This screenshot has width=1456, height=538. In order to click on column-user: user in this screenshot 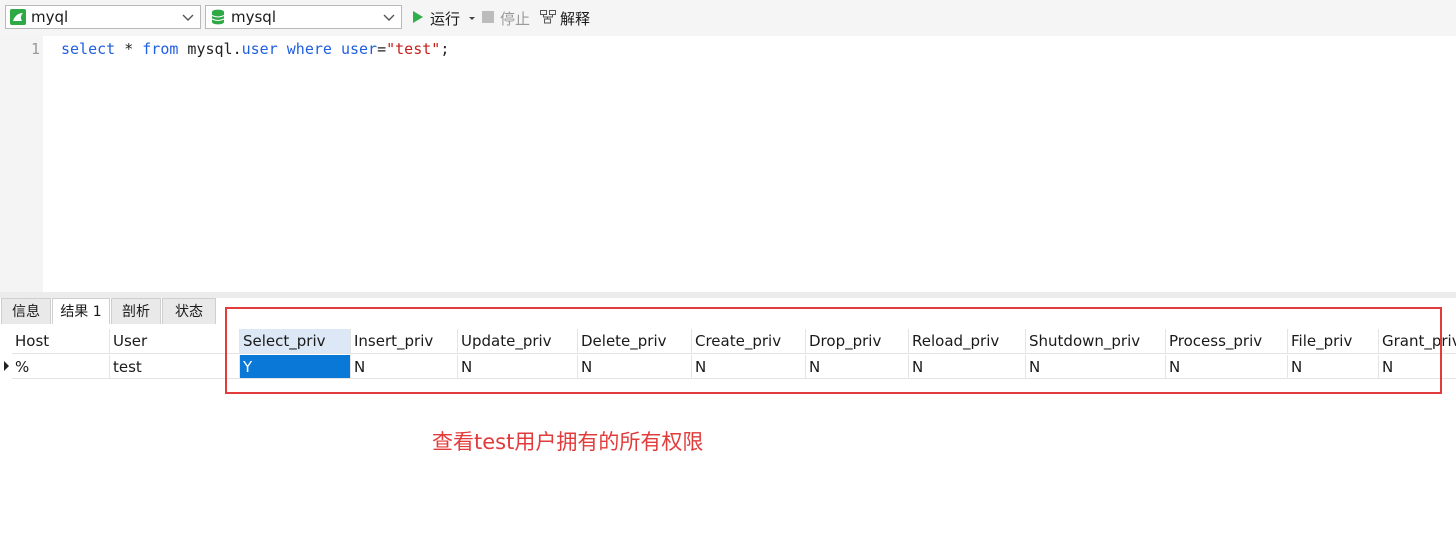, I will do `click(359, 49)`.